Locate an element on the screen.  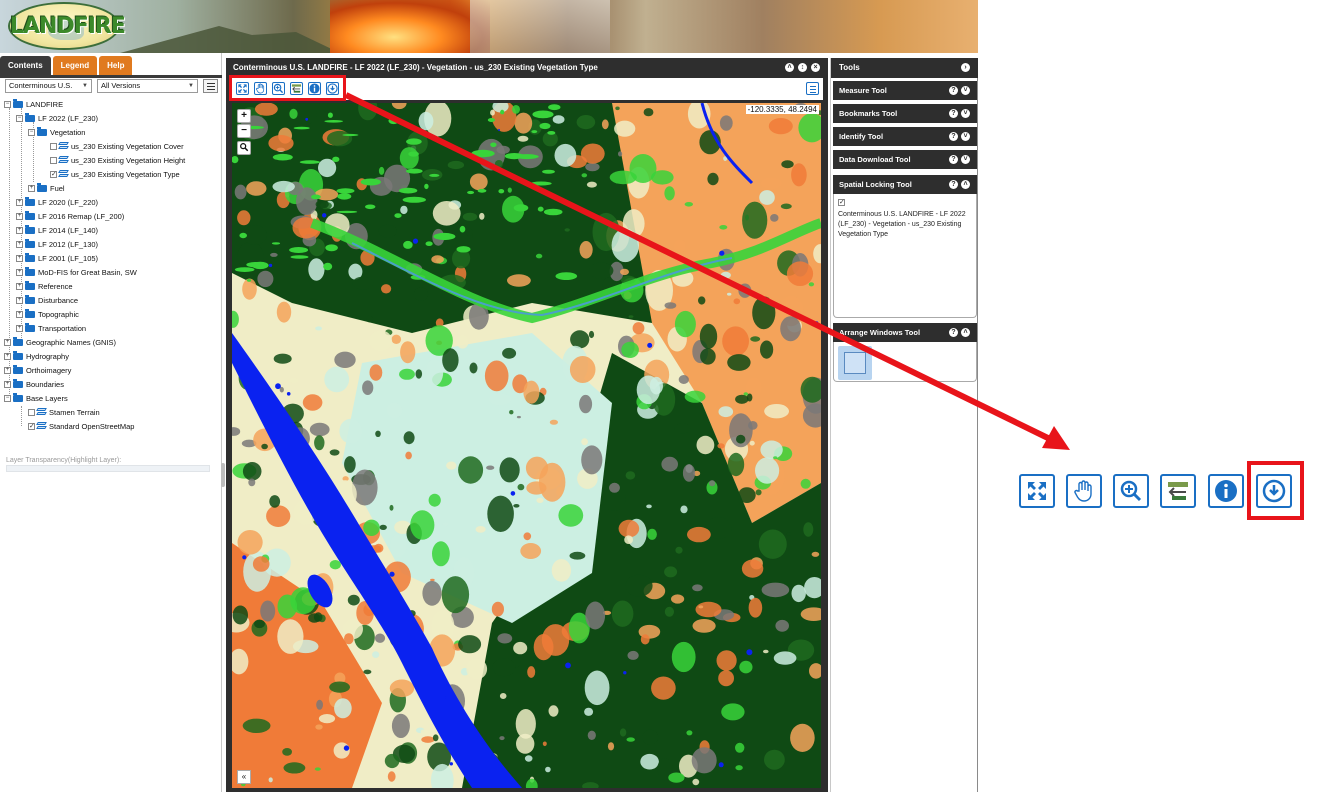
tree-node-disturbance: + Disturbance is located at coordinates (47, 300).